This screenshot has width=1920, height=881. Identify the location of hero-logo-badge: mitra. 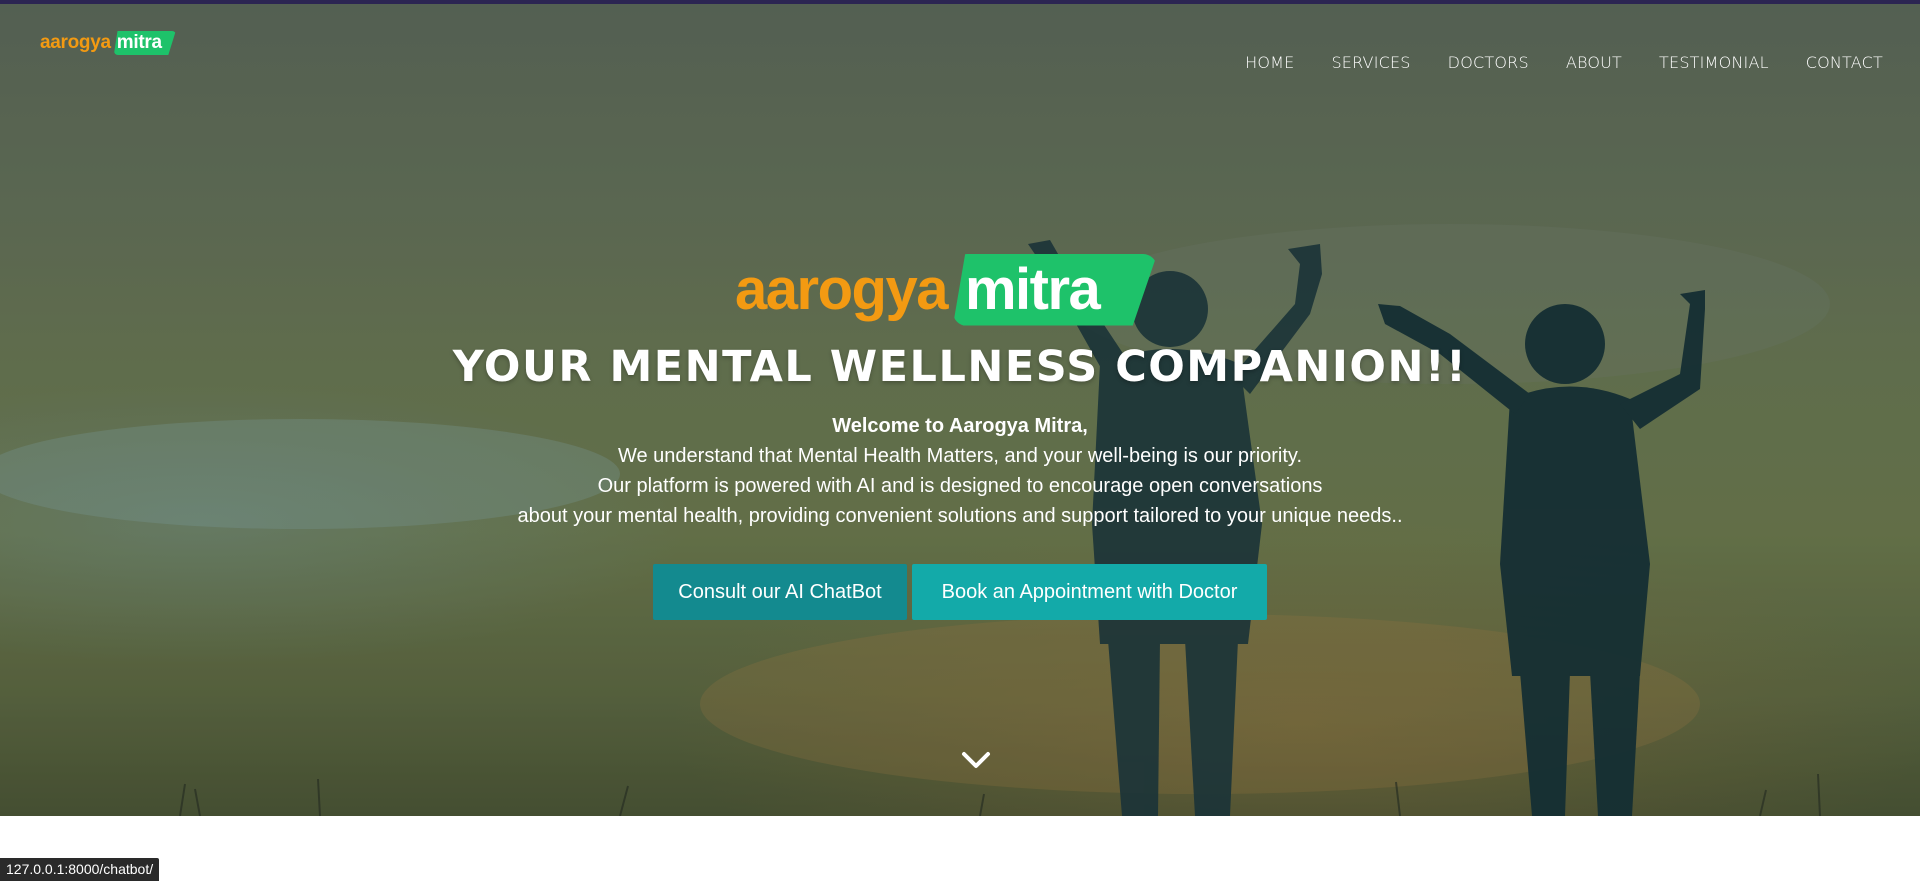
(1055, 289).